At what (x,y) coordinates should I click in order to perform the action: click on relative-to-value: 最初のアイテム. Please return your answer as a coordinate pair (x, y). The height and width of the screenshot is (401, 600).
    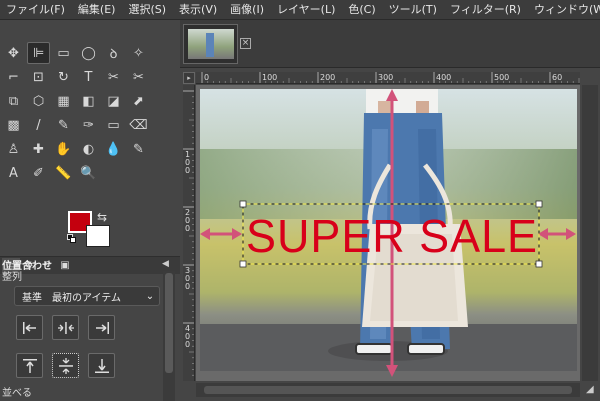
    Looking at the image, I should click on (86, 298).